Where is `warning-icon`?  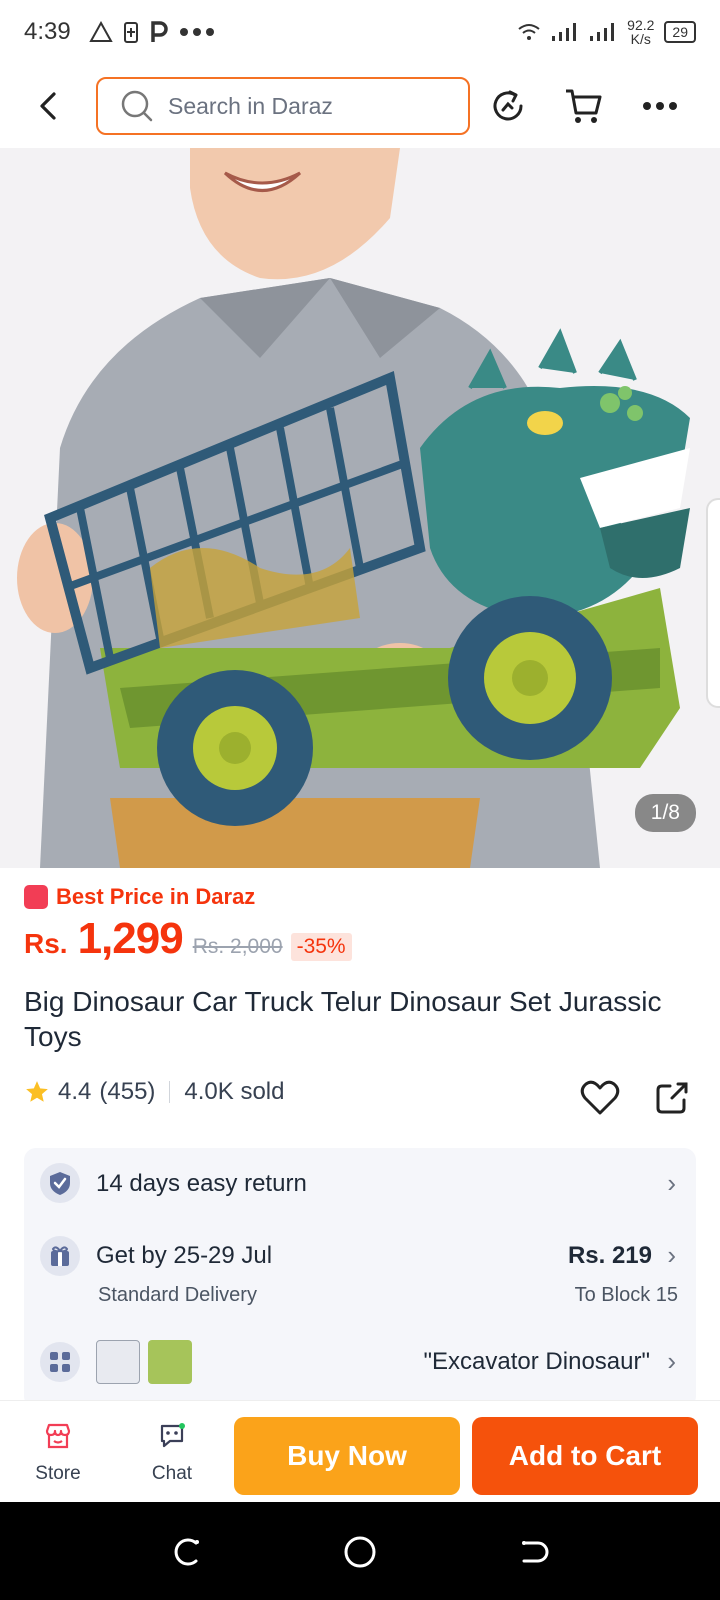
warning-icon is located at coordinates (101, 31).